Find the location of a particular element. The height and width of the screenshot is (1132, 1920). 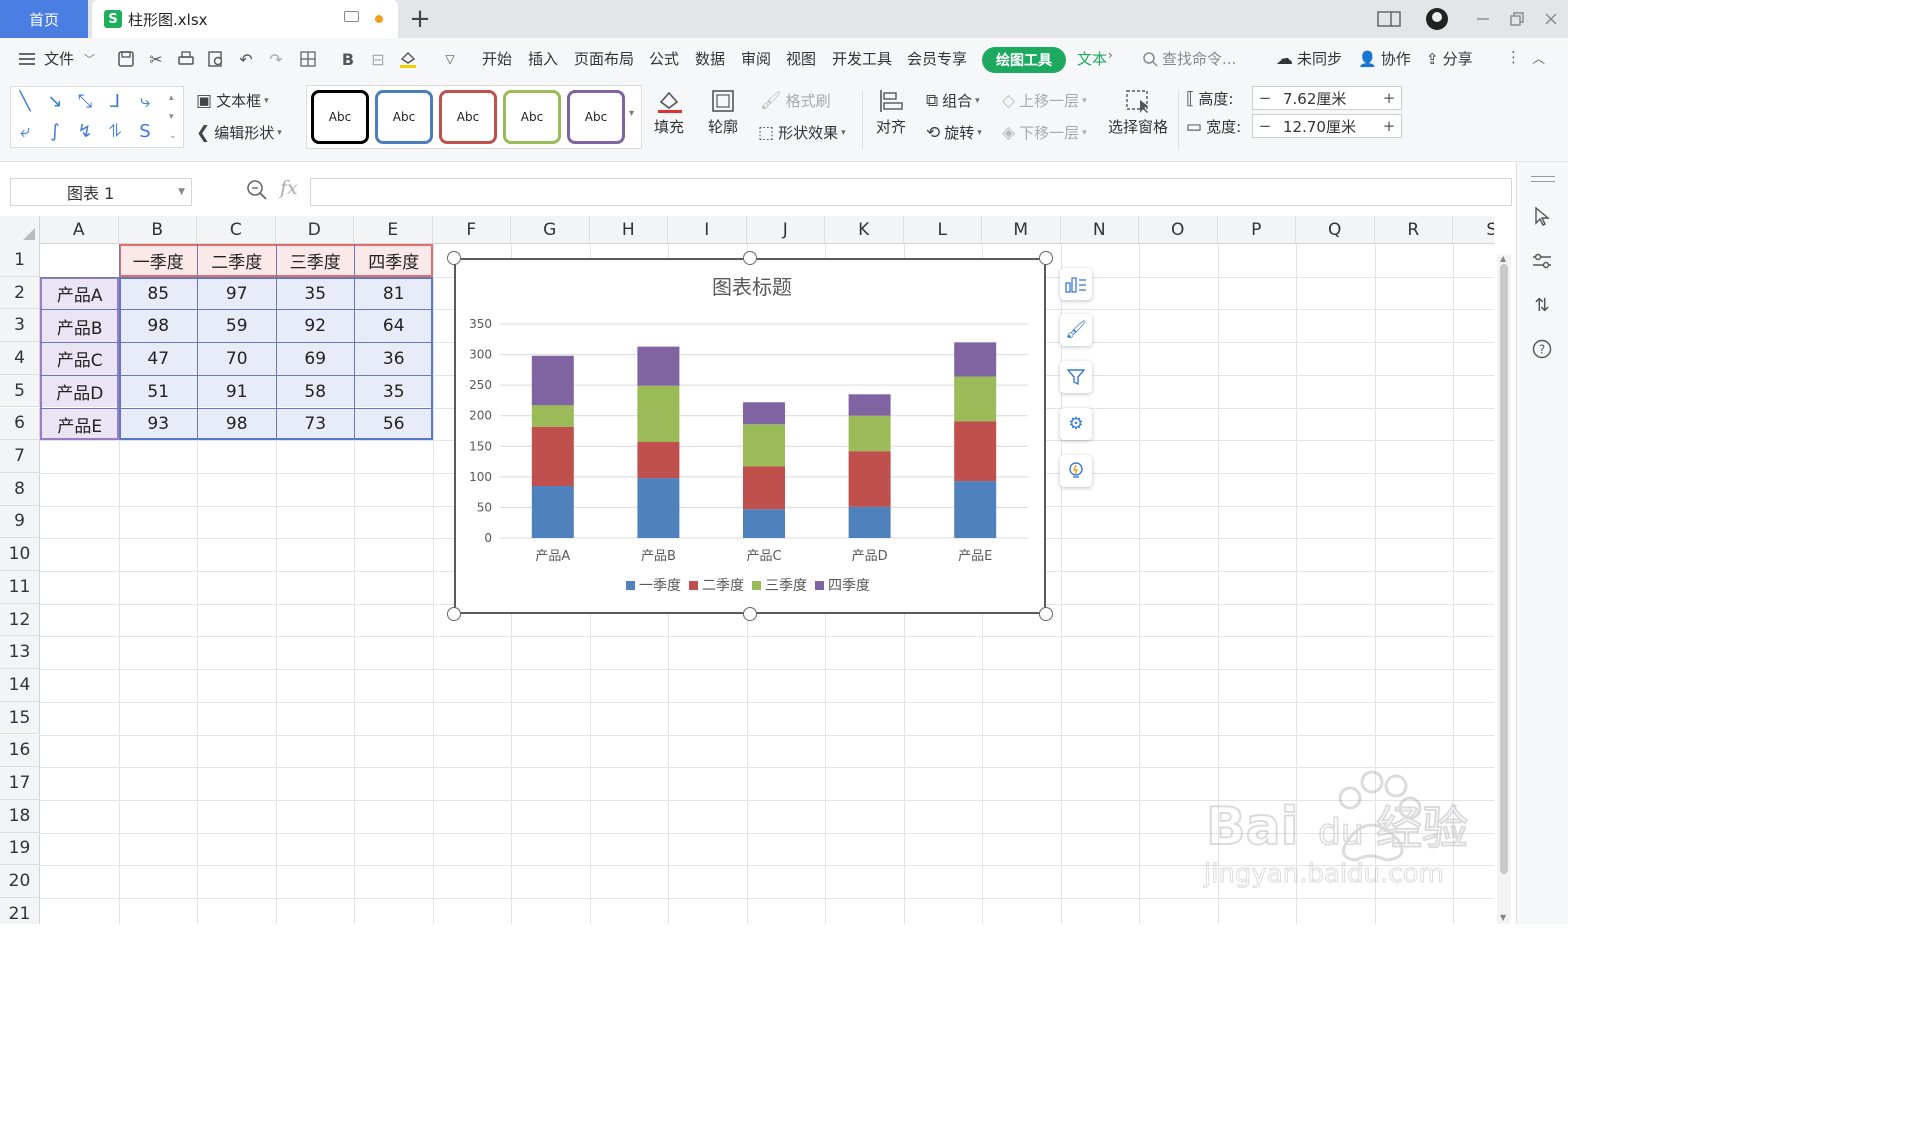

gallery-scroll-icon: ▴ ▾ ⌄ is located at coordinates (173, 117).